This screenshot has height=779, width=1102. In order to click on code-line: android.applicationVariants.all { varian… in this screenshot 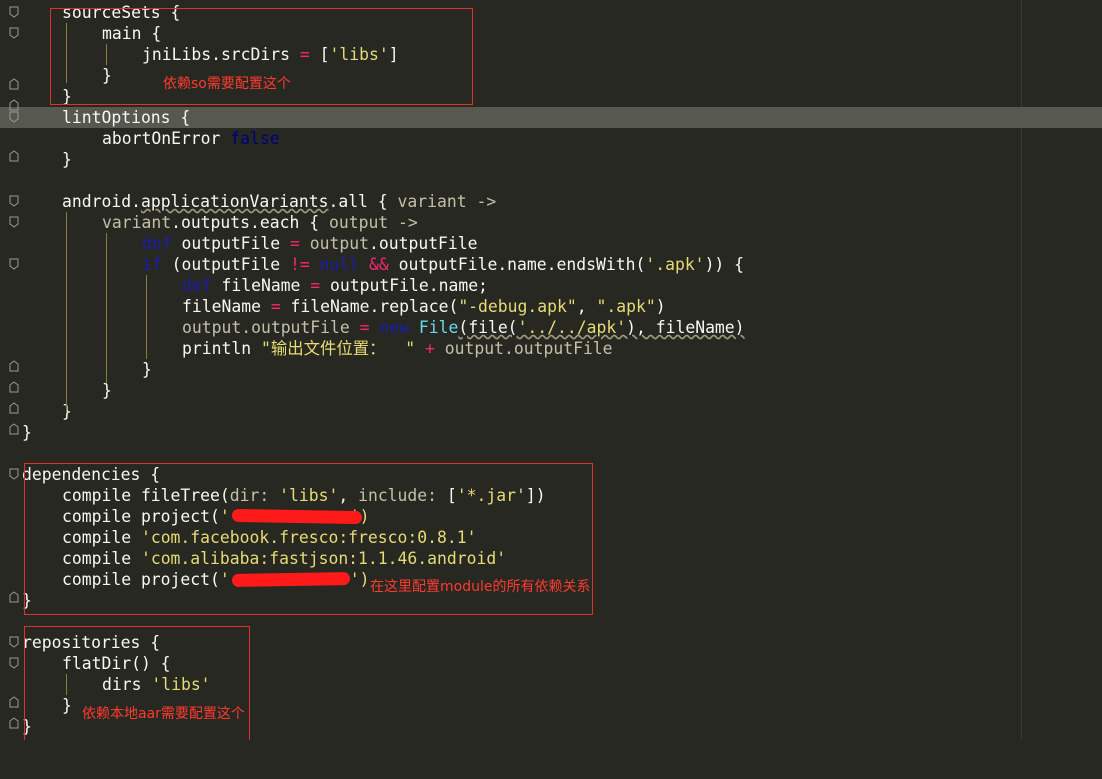, I will do `click(551, 201)`.